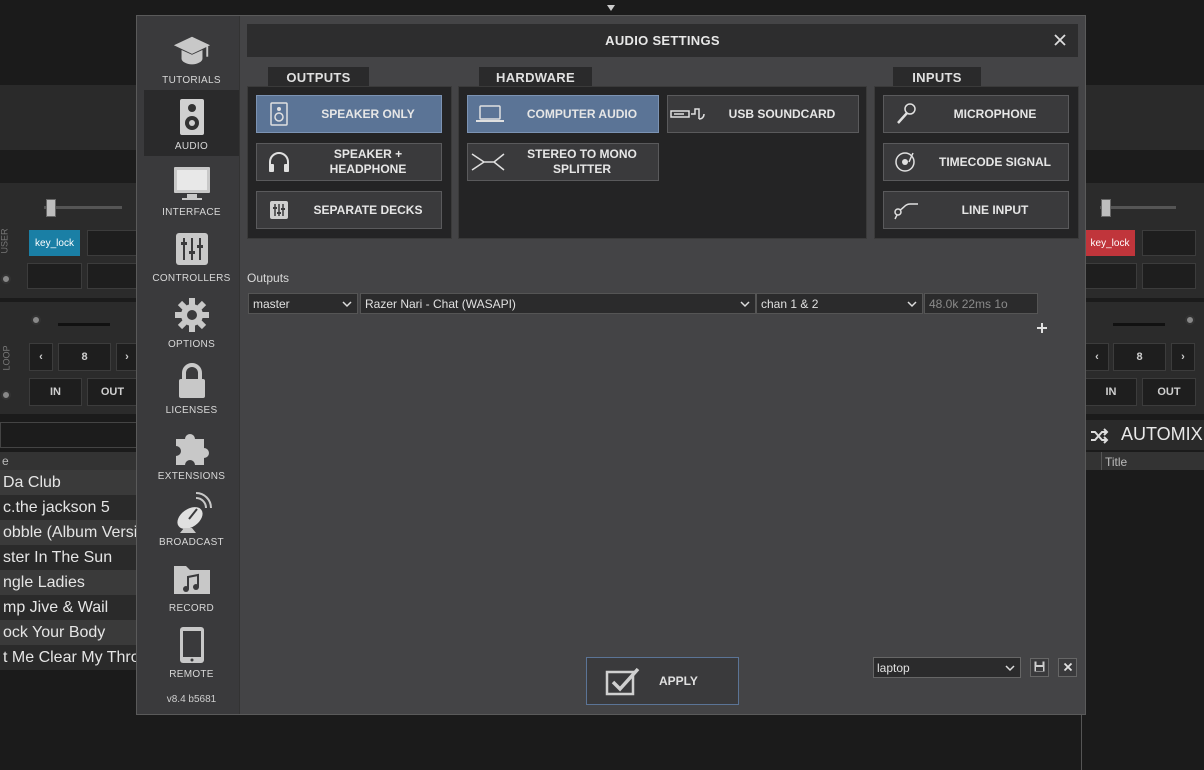  What do you see at coordinates (947, 667) in the screenshot?
I see `preset-select: laptop` at bounding box center [947, 667].